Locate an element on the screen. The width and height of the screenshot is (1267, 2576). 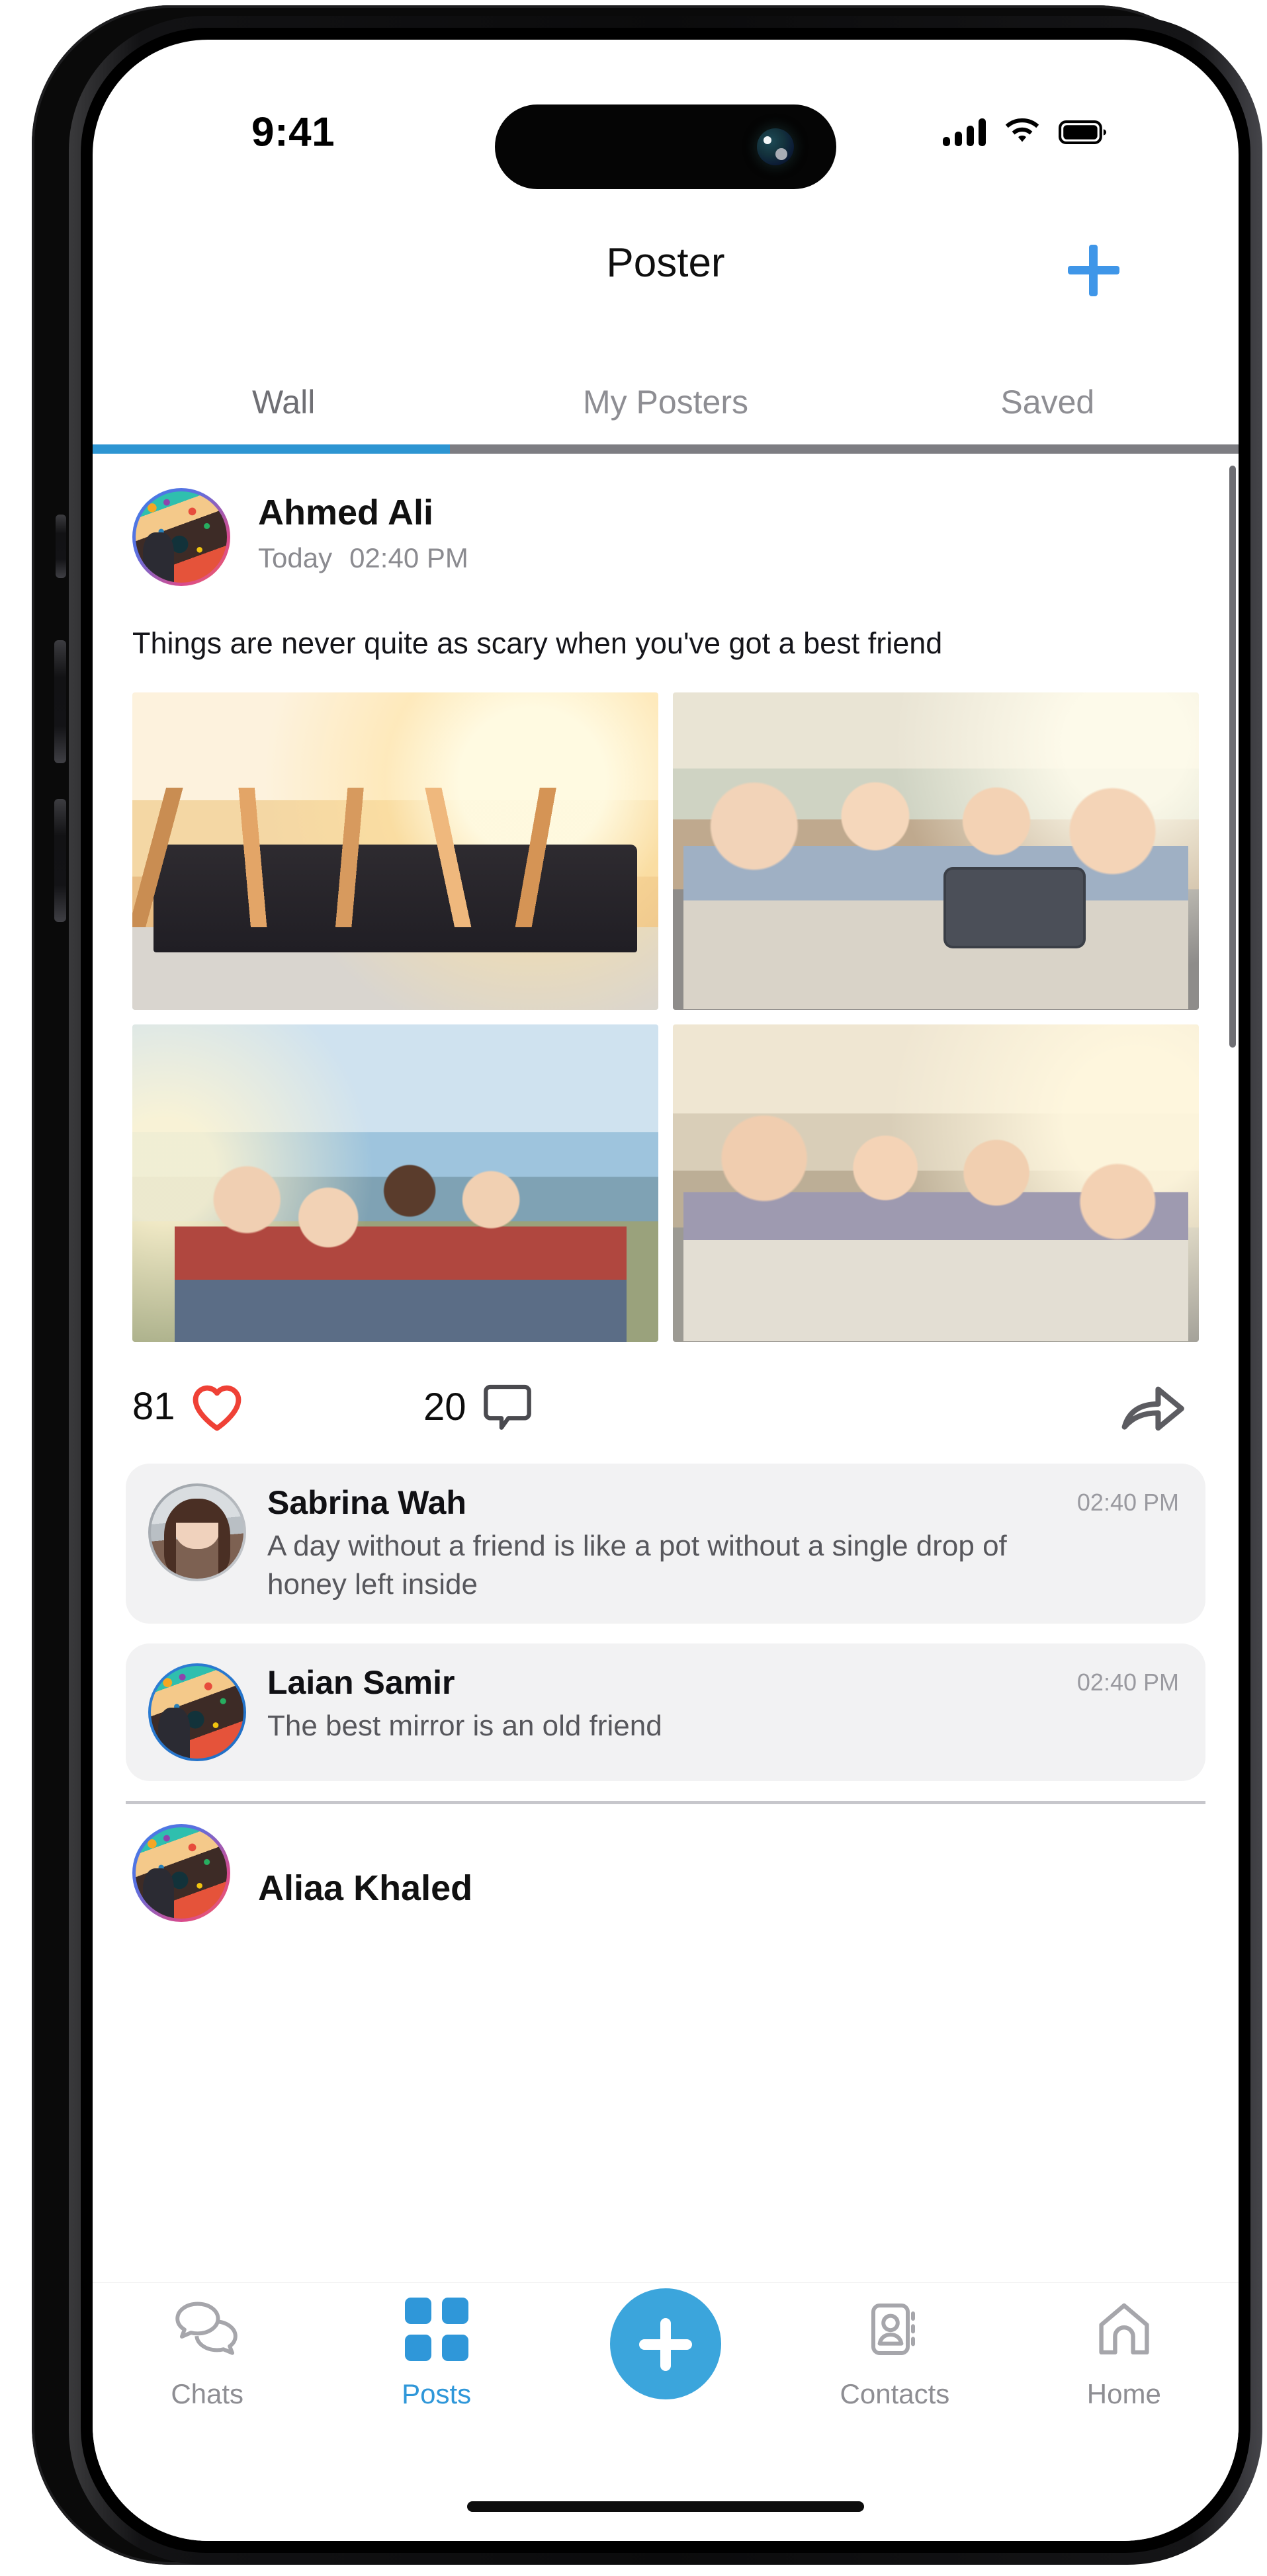
segment-tabs: Wall My Posters Saved is located at coordinates (666, 414).